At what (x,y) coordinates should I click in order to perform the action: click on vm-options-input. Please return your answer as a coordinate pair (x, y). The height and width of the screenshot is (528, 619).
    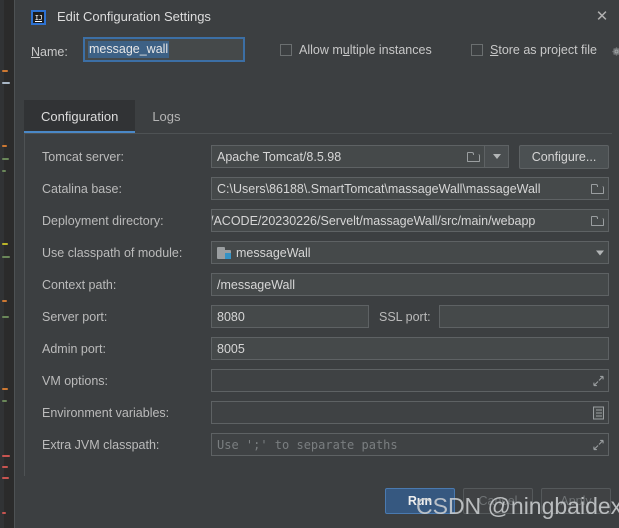
    Looking at the image, I should click on (410, 380).